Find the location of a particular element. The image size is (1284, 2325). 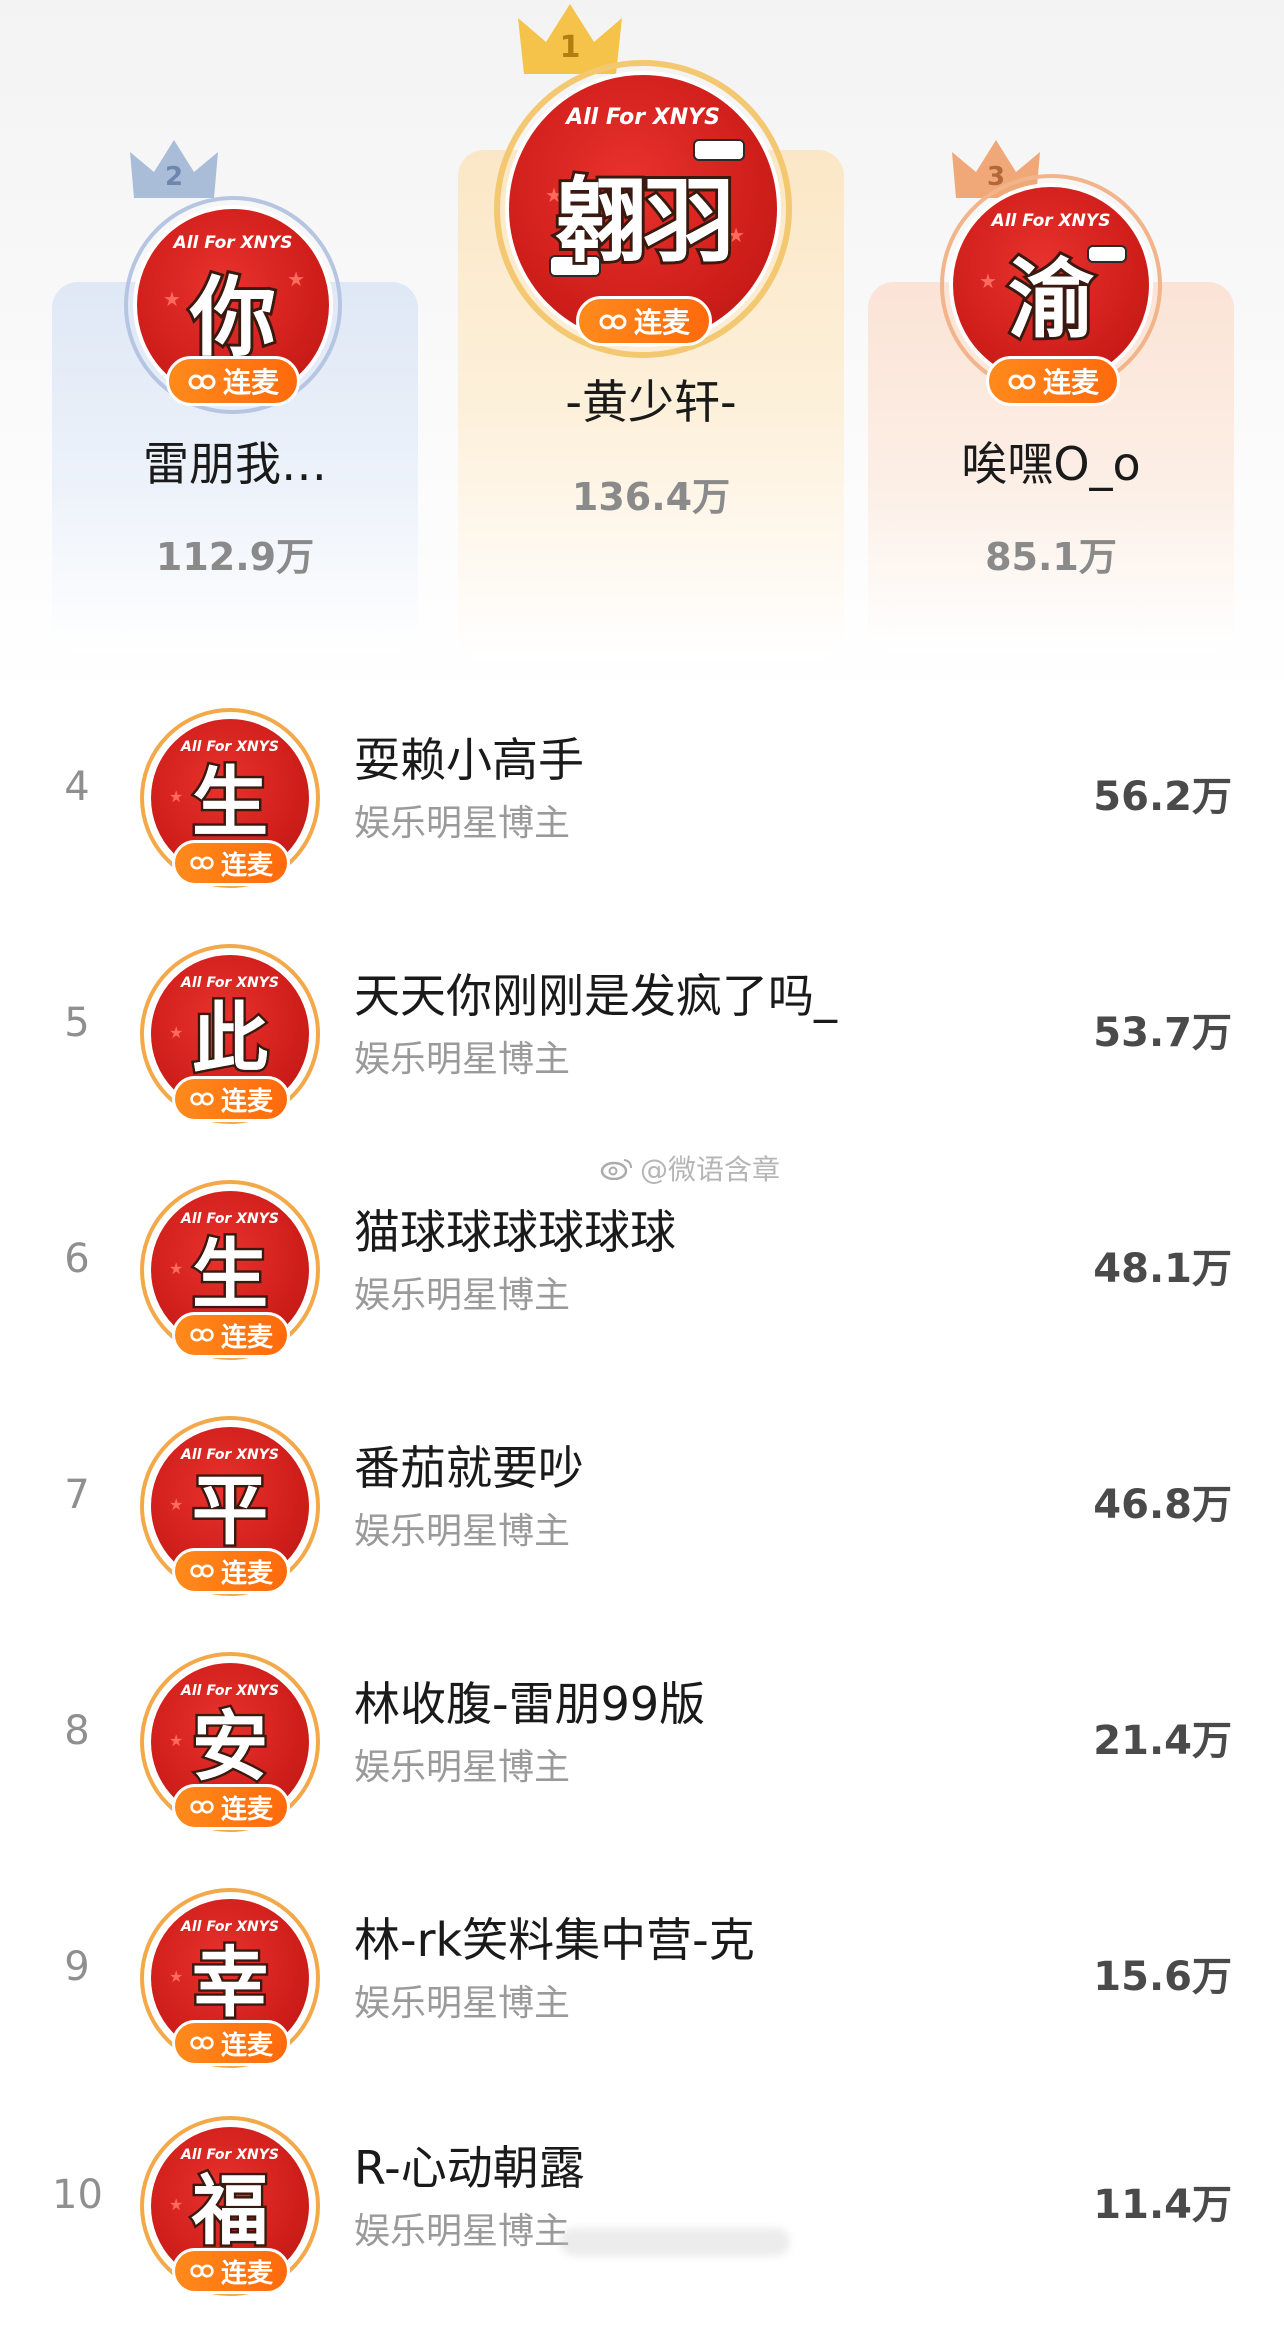

weibo-logo-icon is located at coordinates (616, 1169).